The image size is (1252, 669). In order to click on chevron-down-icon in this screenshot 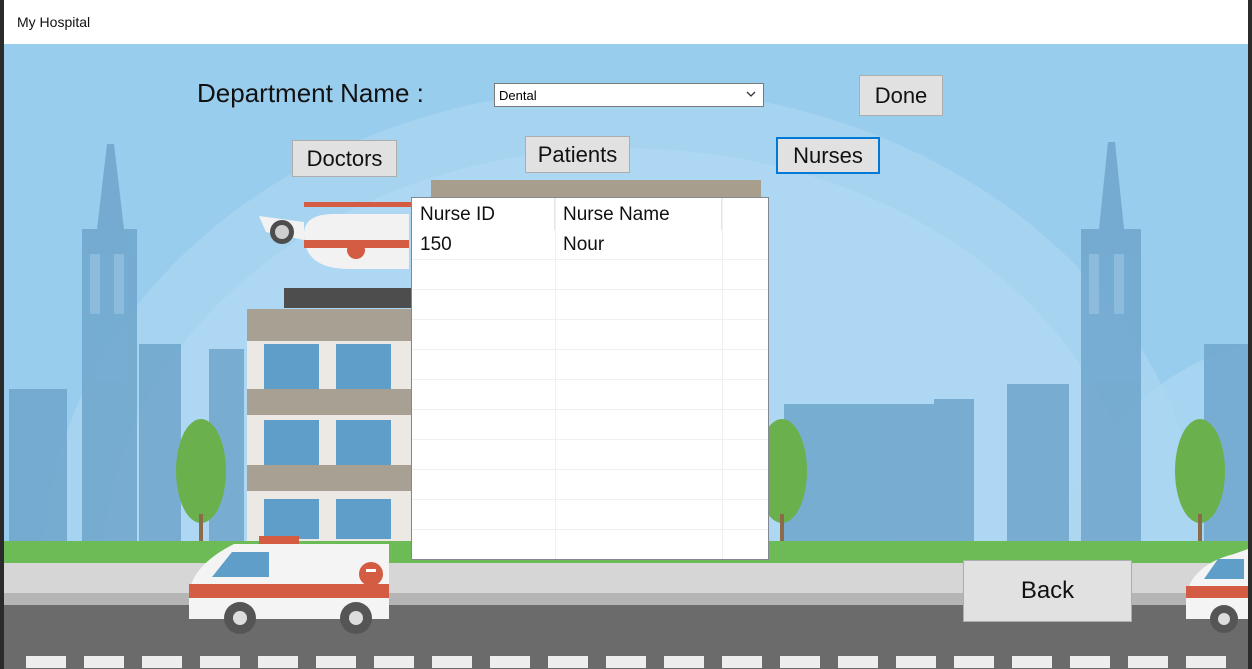, I will do `click(751, 94)`.